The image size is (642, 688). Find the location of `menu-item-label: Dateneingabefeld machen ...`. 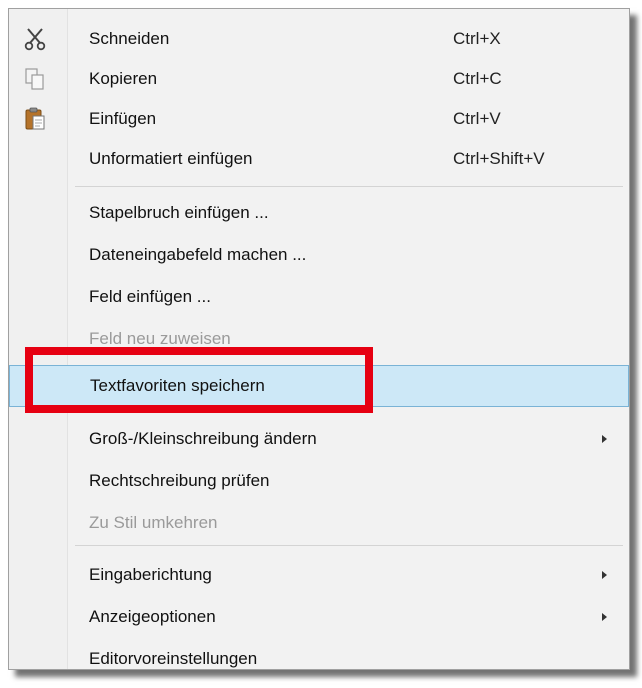

menu-item-label: Dateneingabefeld machen ... is located at coordinates (198, 254).